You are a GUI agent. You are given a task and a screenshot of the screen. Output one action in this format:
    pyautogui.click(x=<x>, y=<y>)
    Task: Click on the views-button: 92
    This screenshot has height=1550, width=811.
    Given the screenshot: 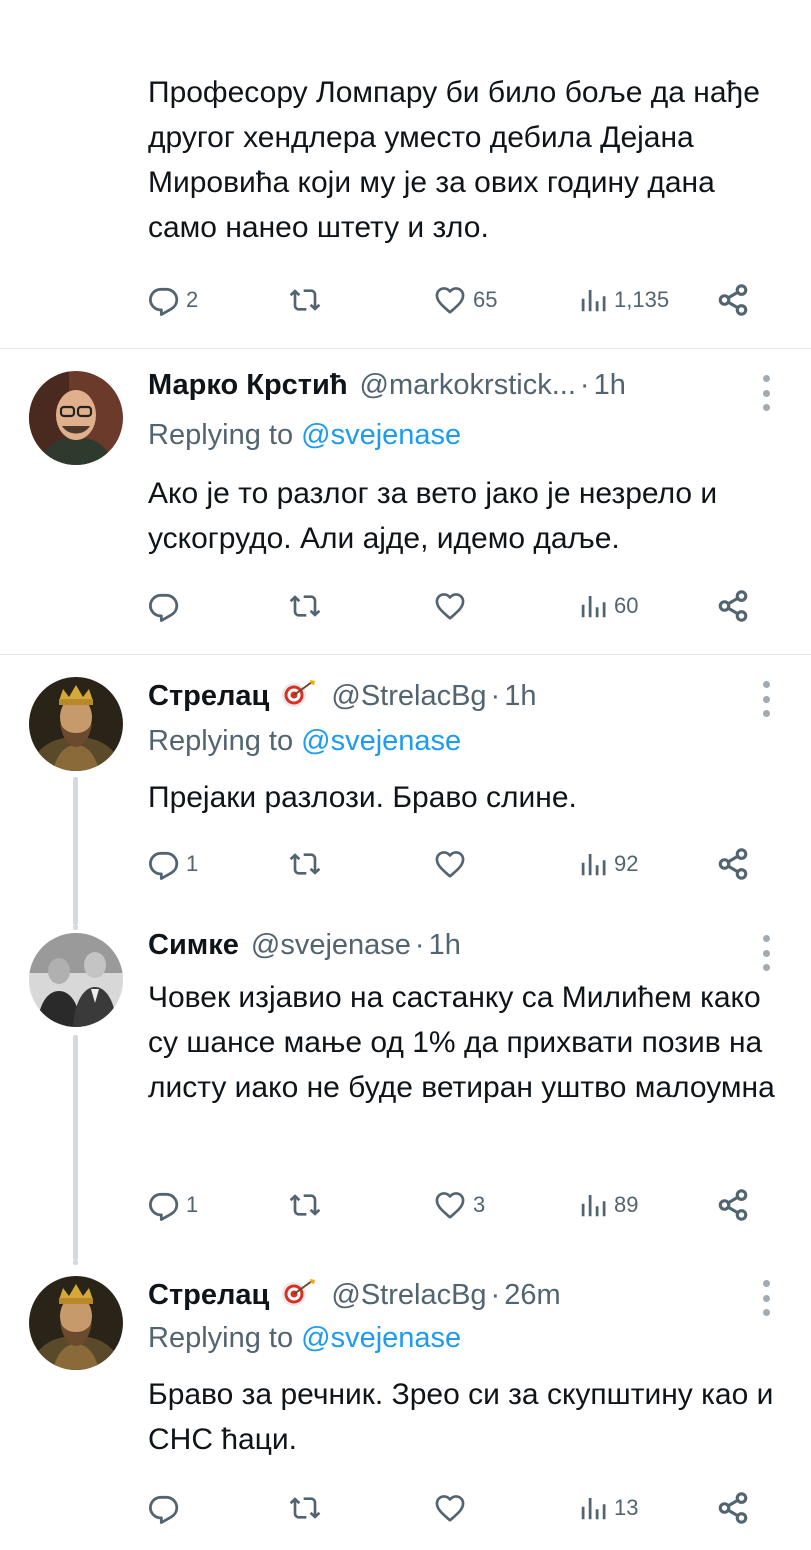 What is the action you would take?
    pyautogui.click(x=608, y=864)
    